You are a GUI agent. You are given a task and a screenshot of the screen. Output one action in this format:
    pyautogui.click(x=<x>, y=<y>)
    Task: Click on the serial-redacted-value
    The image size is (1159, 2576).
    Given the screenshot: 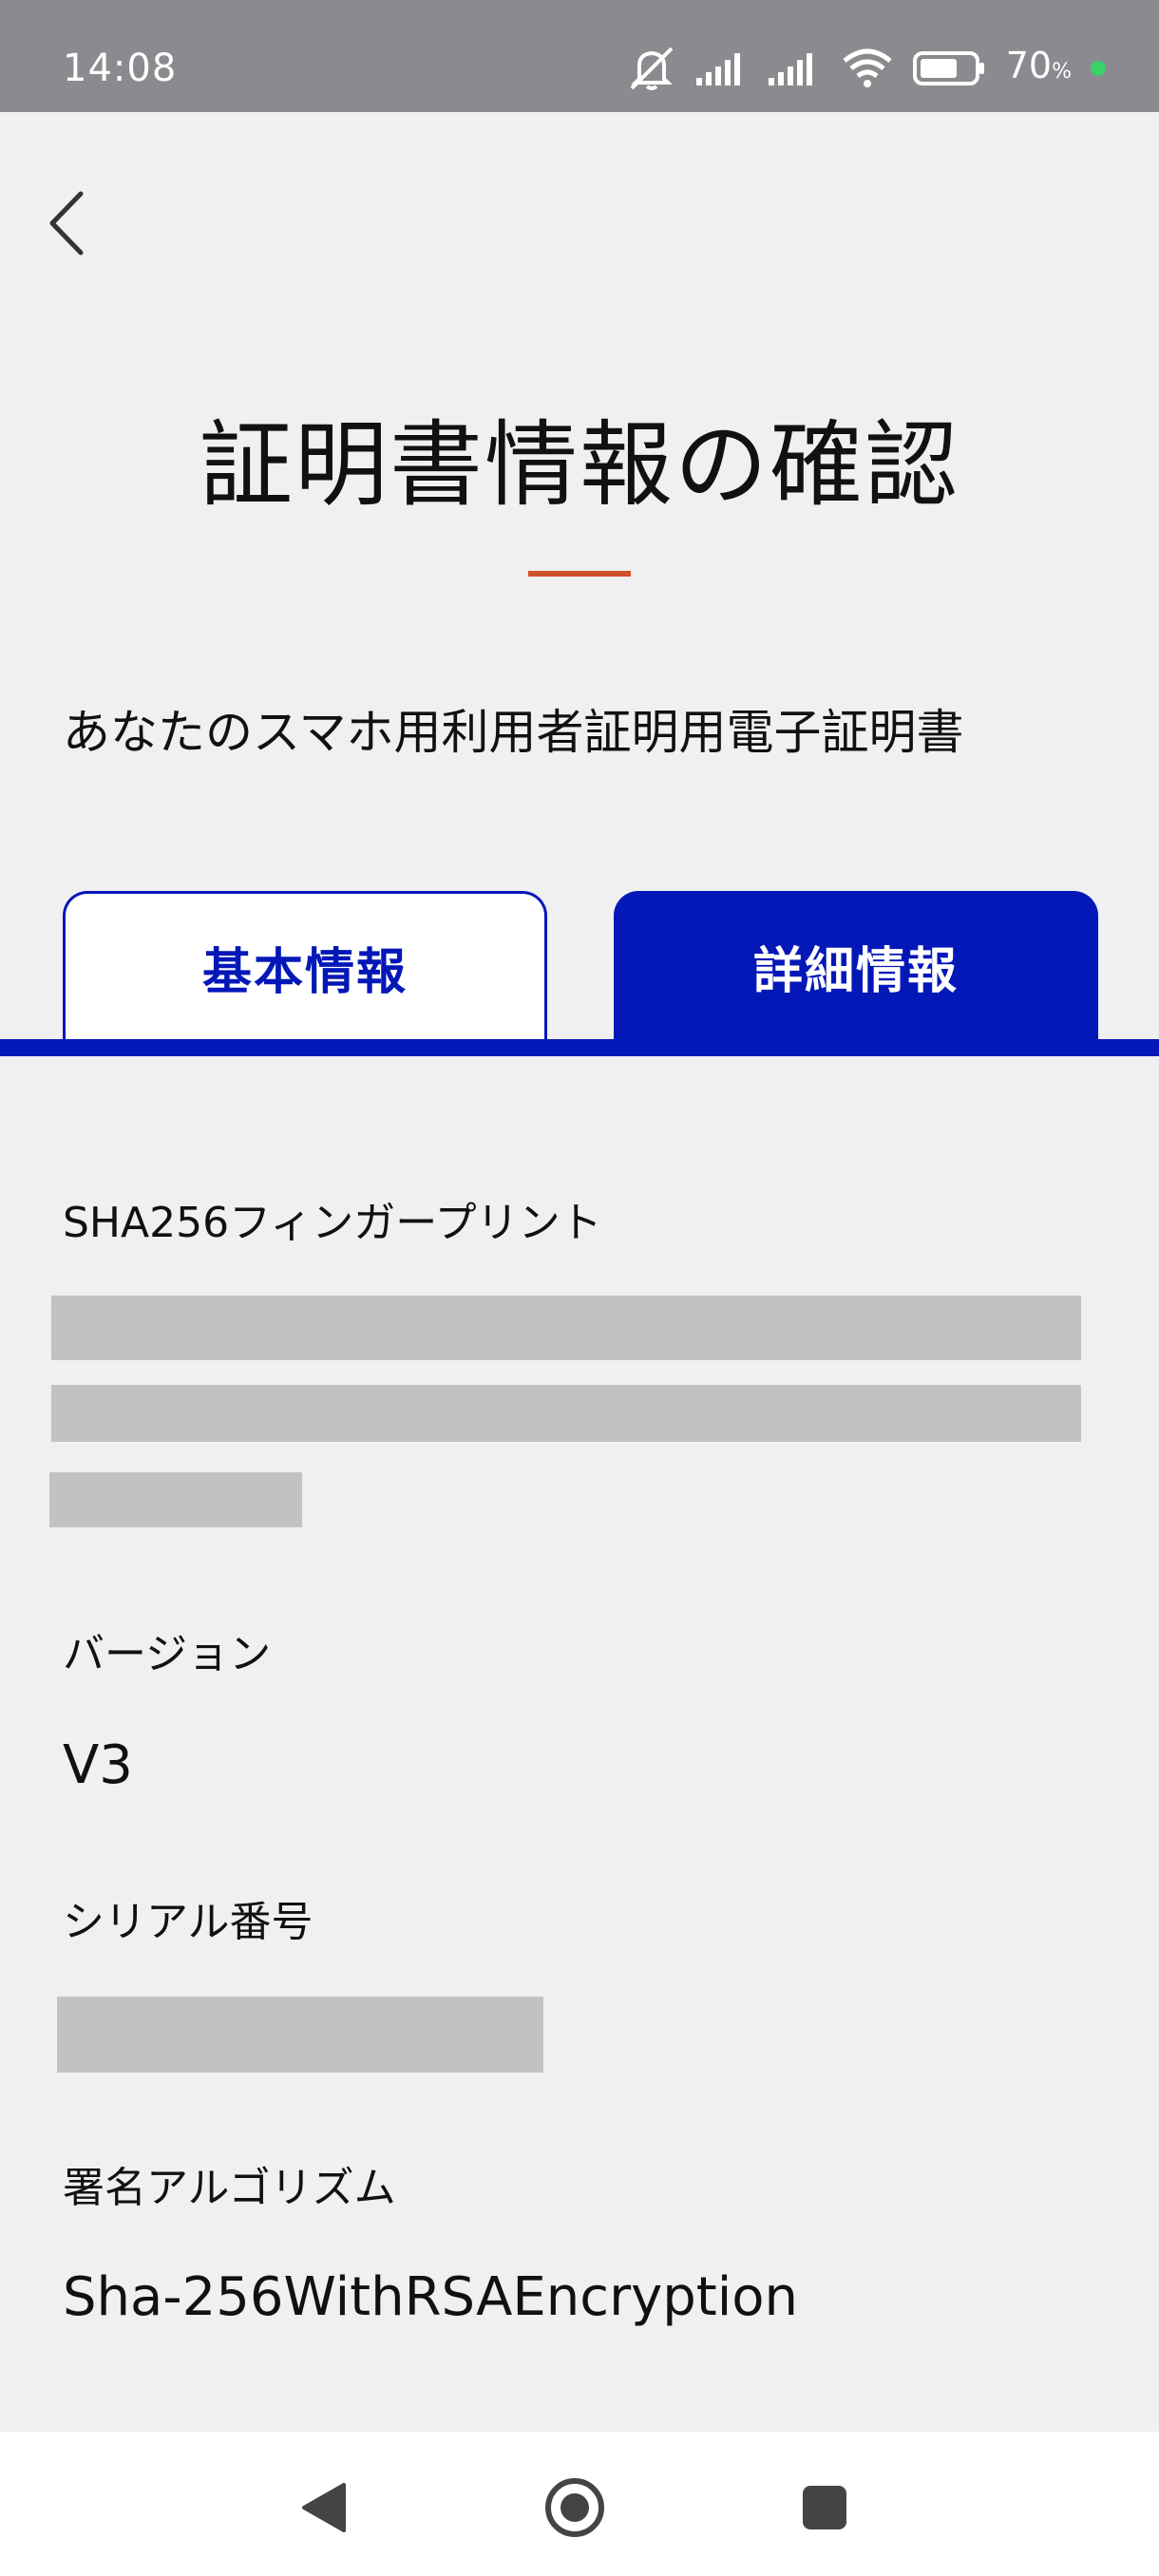 What is the action you would take?
    pyautogui.click(x=300, y=2035)
    